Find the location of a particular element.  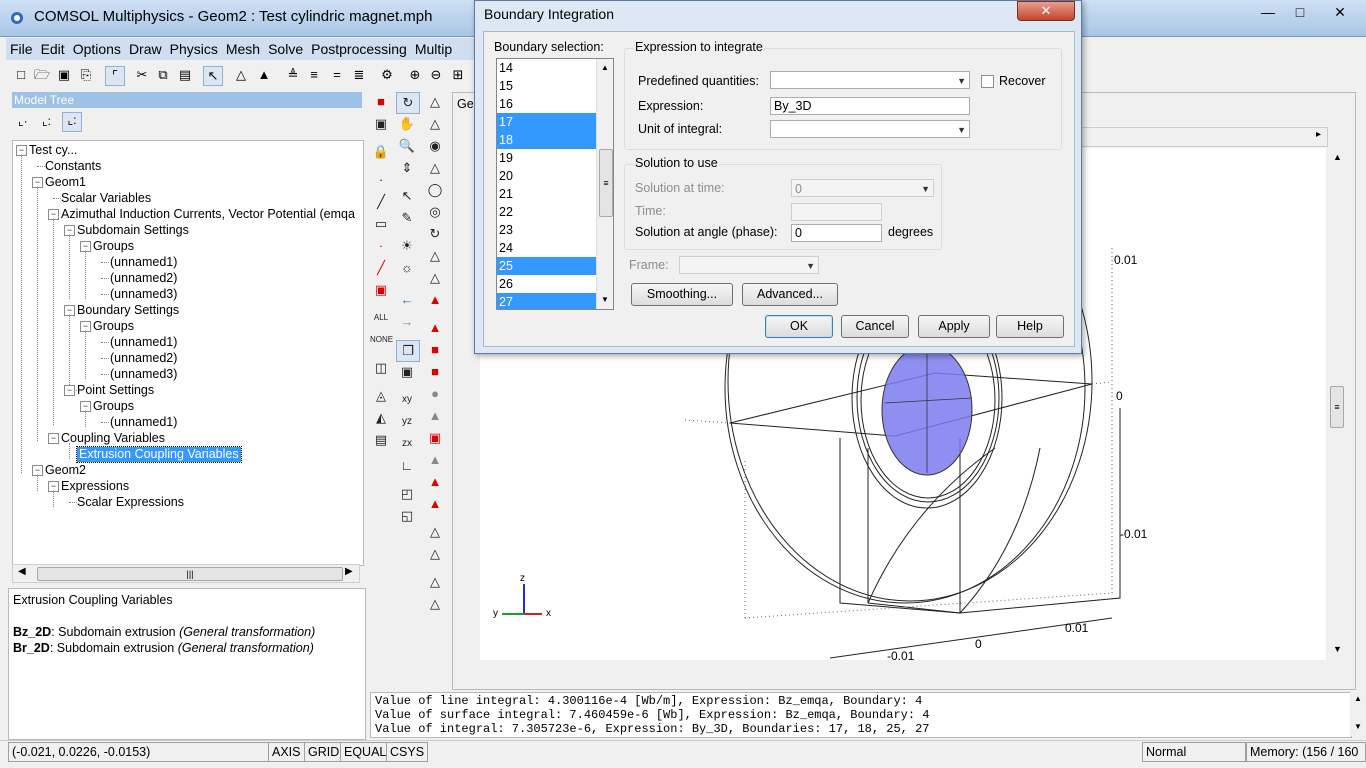

menu-file: File is located at coordinates (21, 49).